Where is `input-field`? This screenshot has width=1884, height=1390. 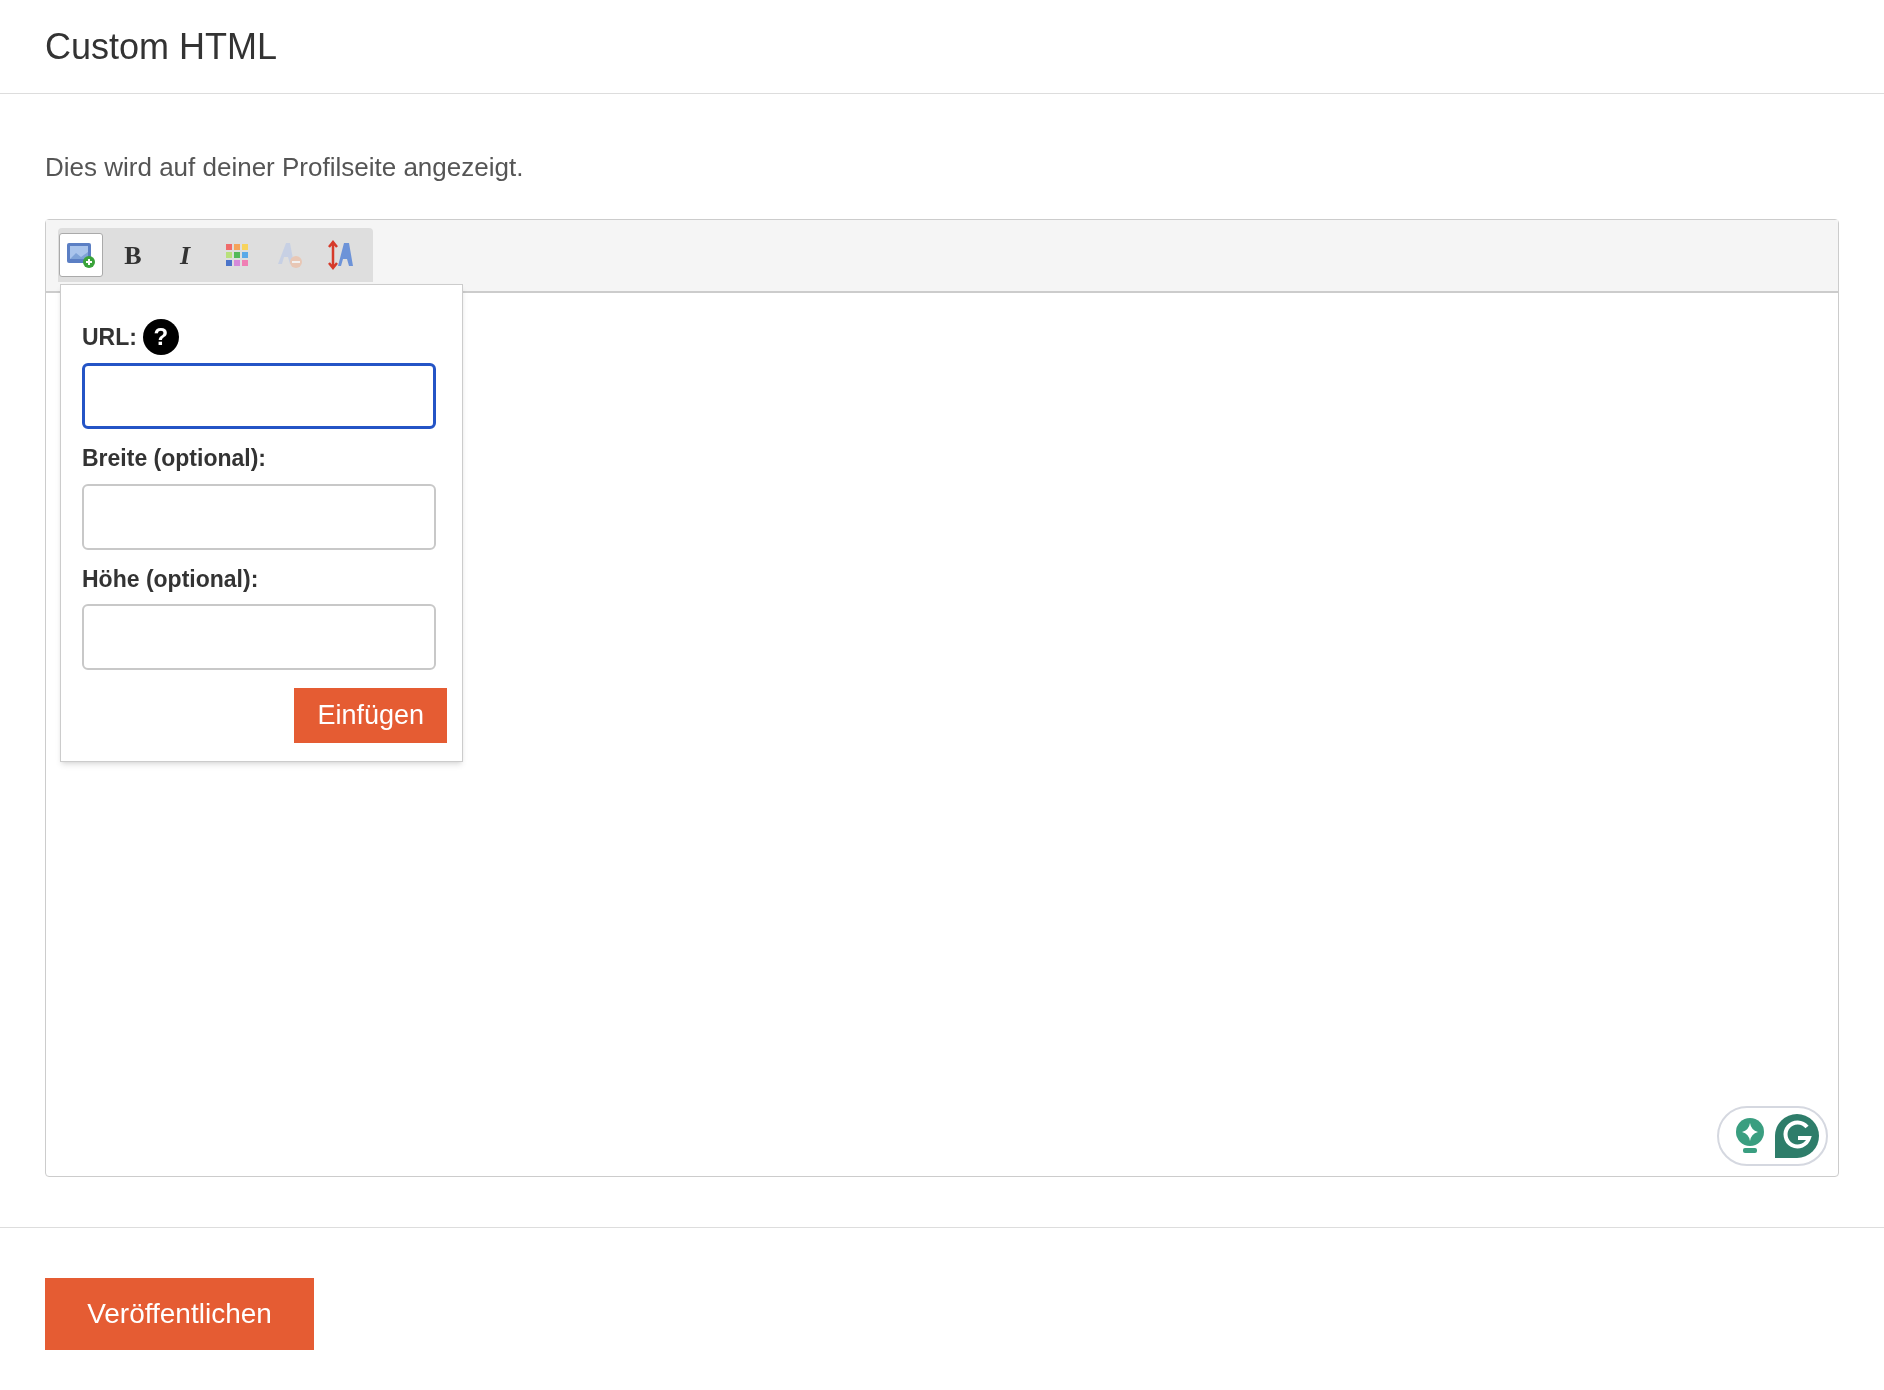
input-field is located at coordinates (259, 396).